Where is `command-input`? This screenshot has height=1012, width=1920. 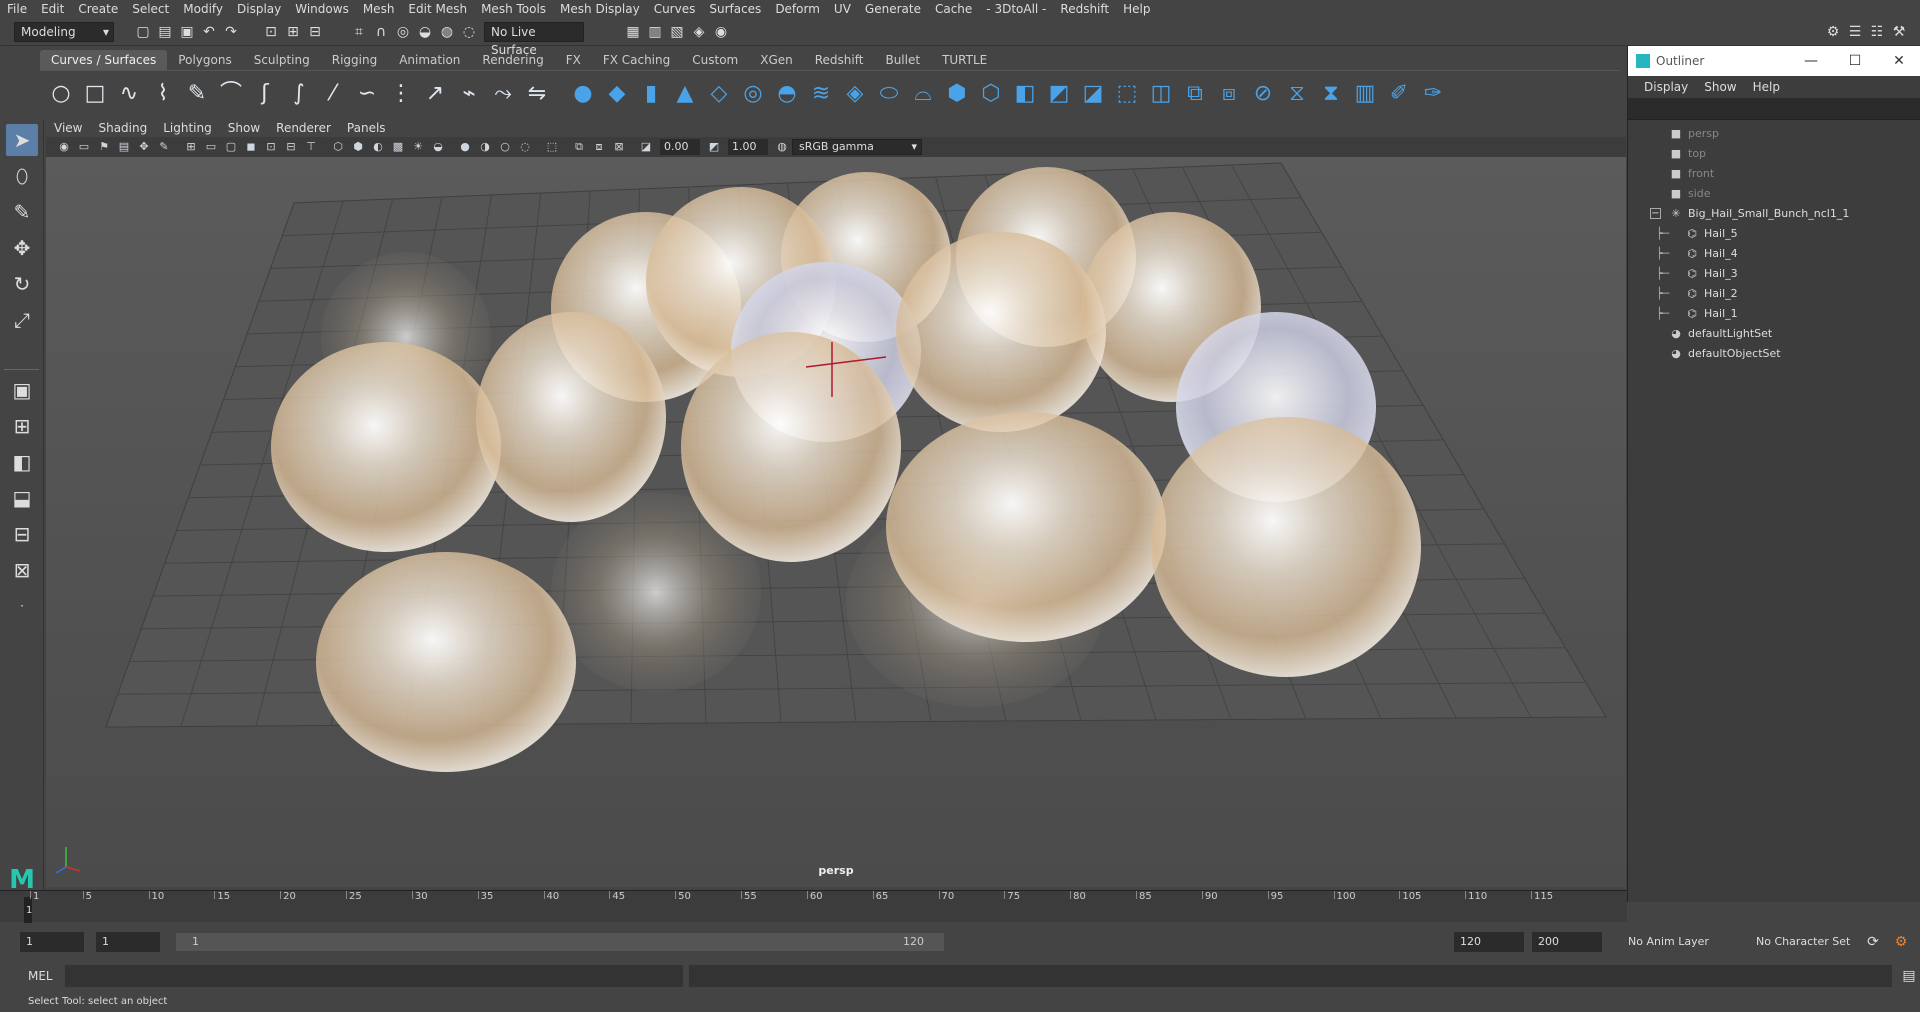
command-input is located at coordinates (374, 976).